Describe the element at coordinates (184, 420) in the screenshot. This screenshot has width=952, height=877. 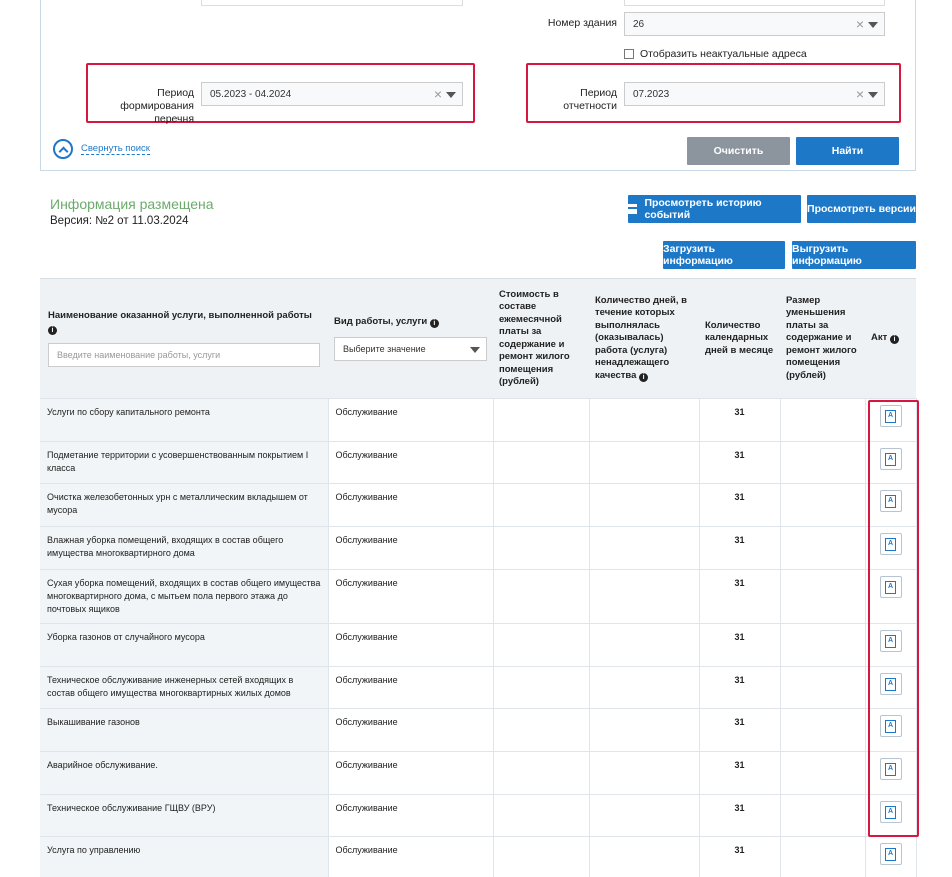
I see `cell-name: Услуги по сбору капитального ремонта` at that location.